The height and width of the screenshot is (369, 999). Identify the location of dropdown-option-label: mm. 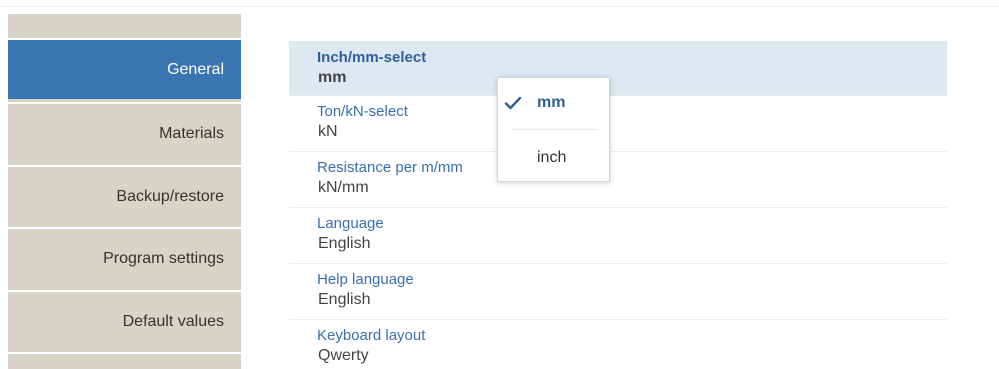
(551, 102).